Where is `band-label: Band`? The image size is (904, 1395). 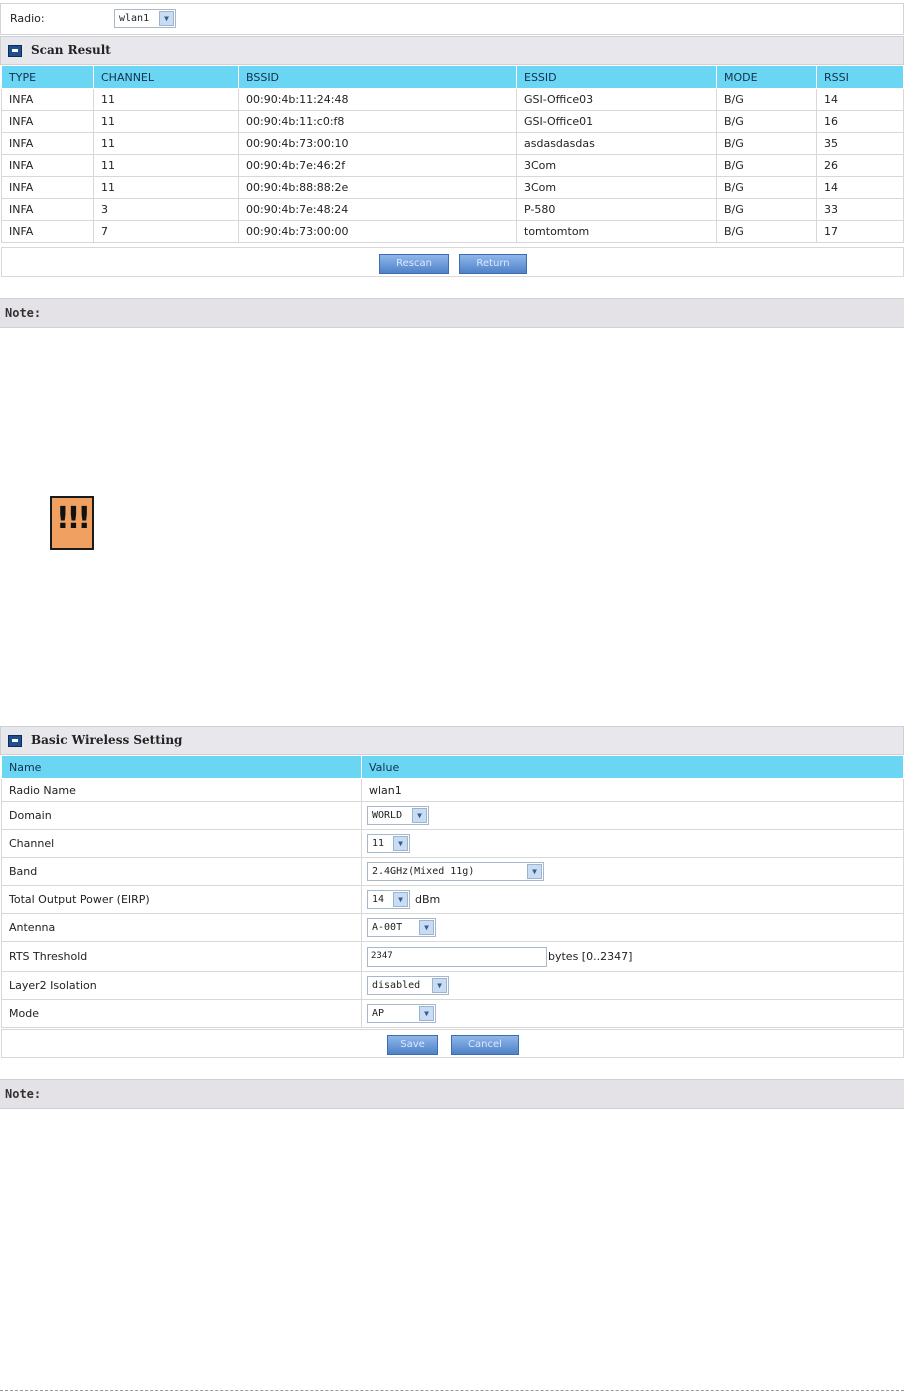 band-label: Band is located at coordinates (181, 871).